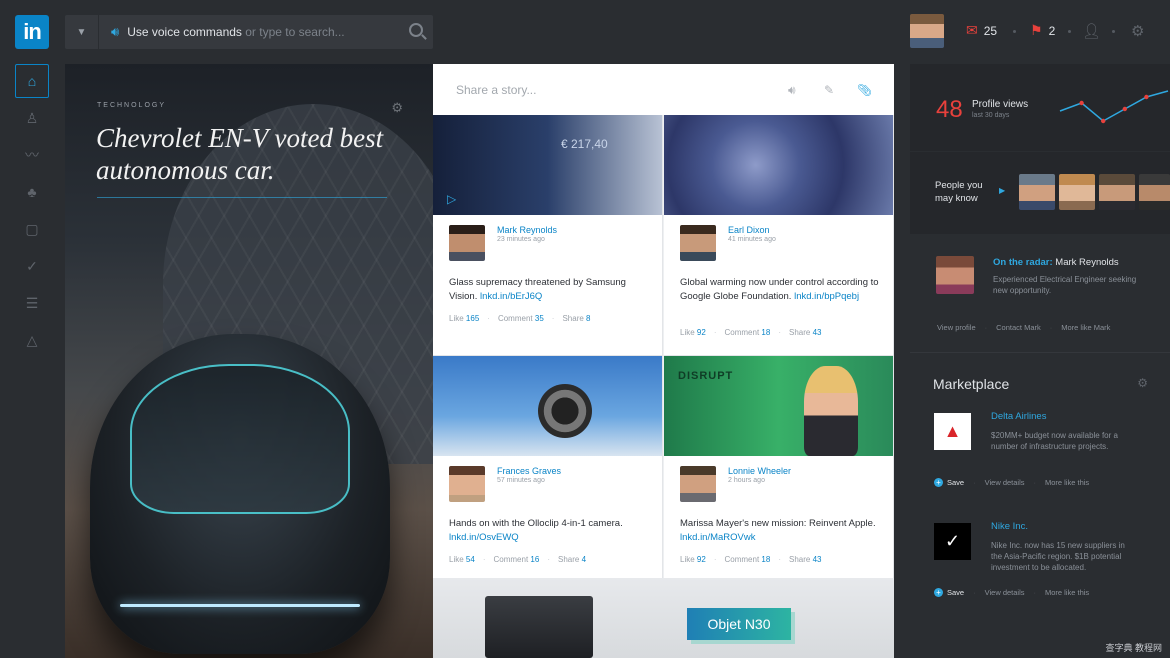  Describe the element at coordinates (32, 266) in the screenshot. I see `nav-check-icon: ✓` at that location.